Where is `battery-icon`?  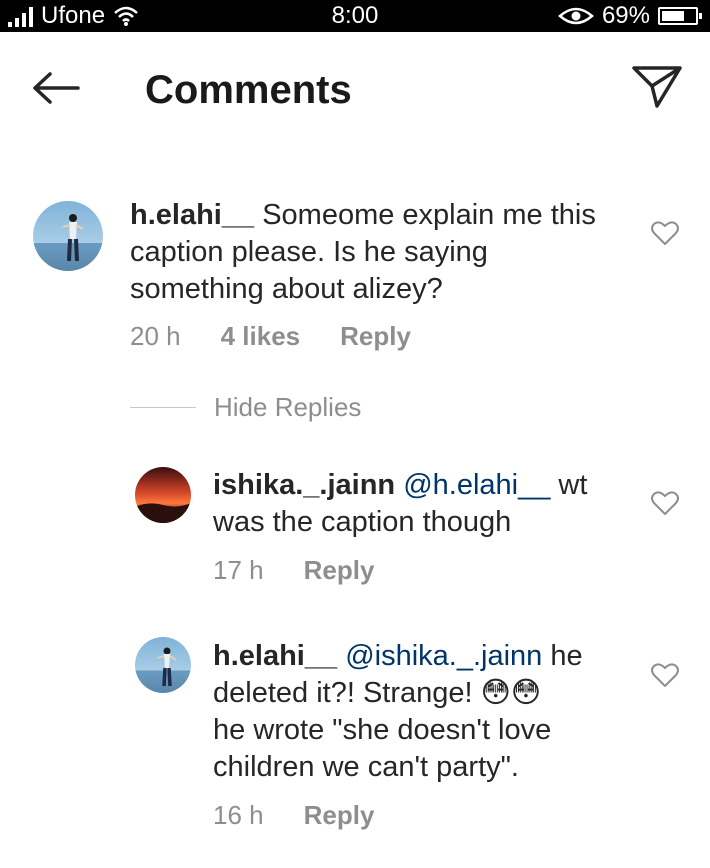 battery-icon is located at coordinates (680, 16).